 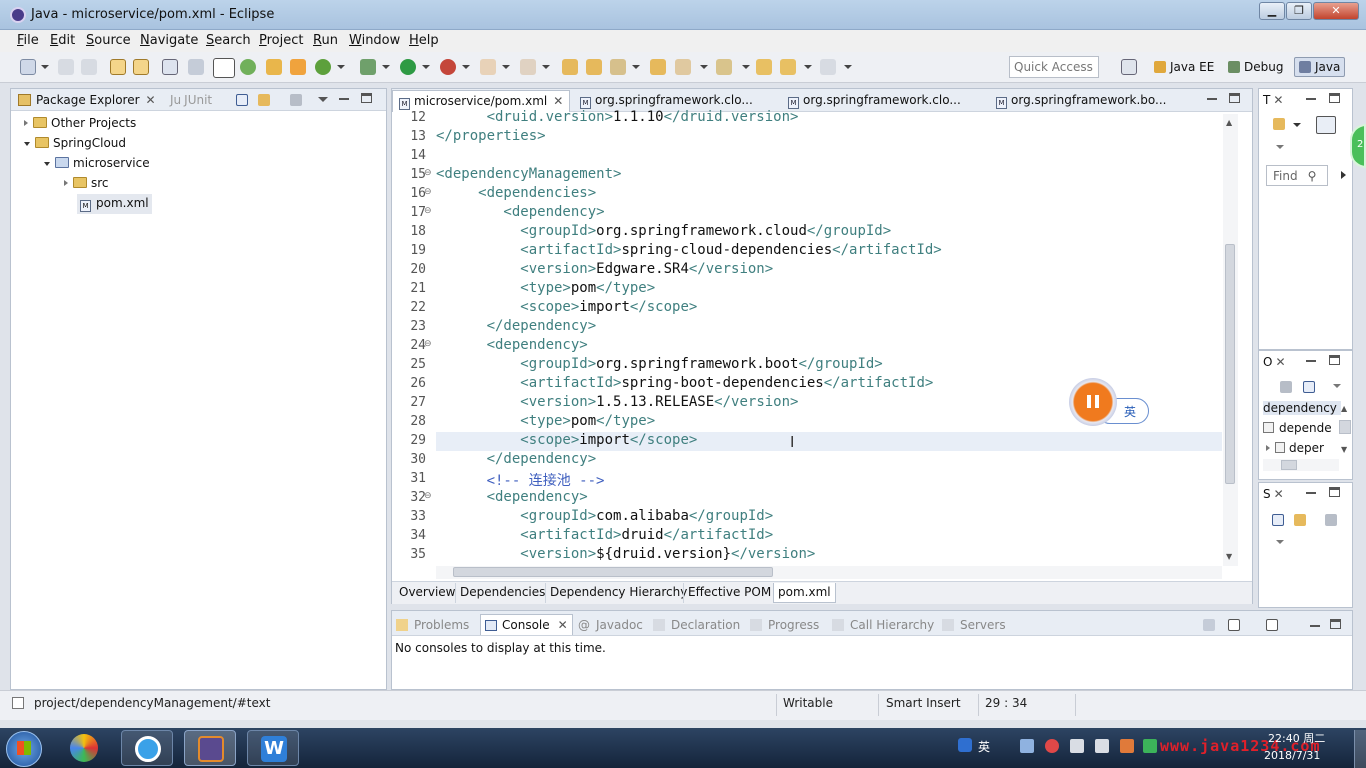 I want to click on console-icon, so click(x=170, y=67).